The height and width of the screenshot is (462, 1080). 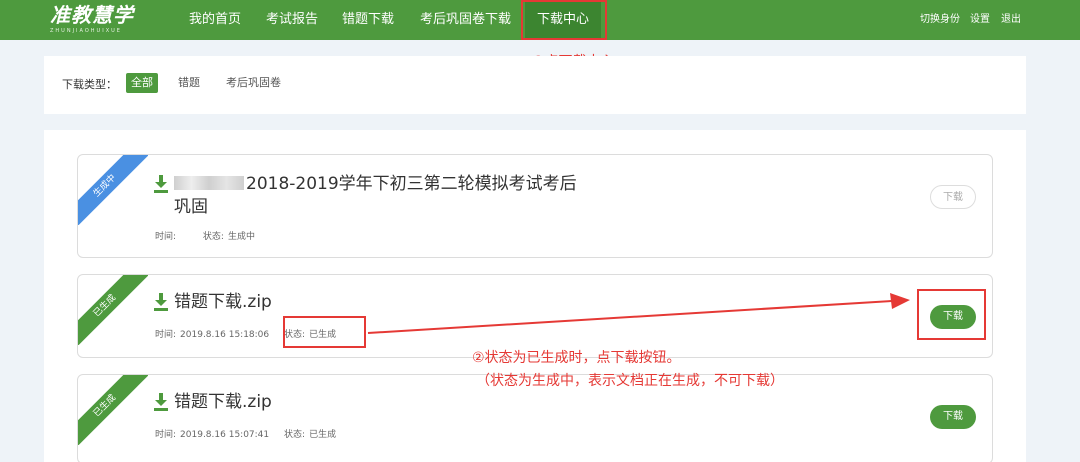 I want to click on annotation-step2-line1: ②状态为已生成时，点下载按钮。, so click(x=576, y=358).